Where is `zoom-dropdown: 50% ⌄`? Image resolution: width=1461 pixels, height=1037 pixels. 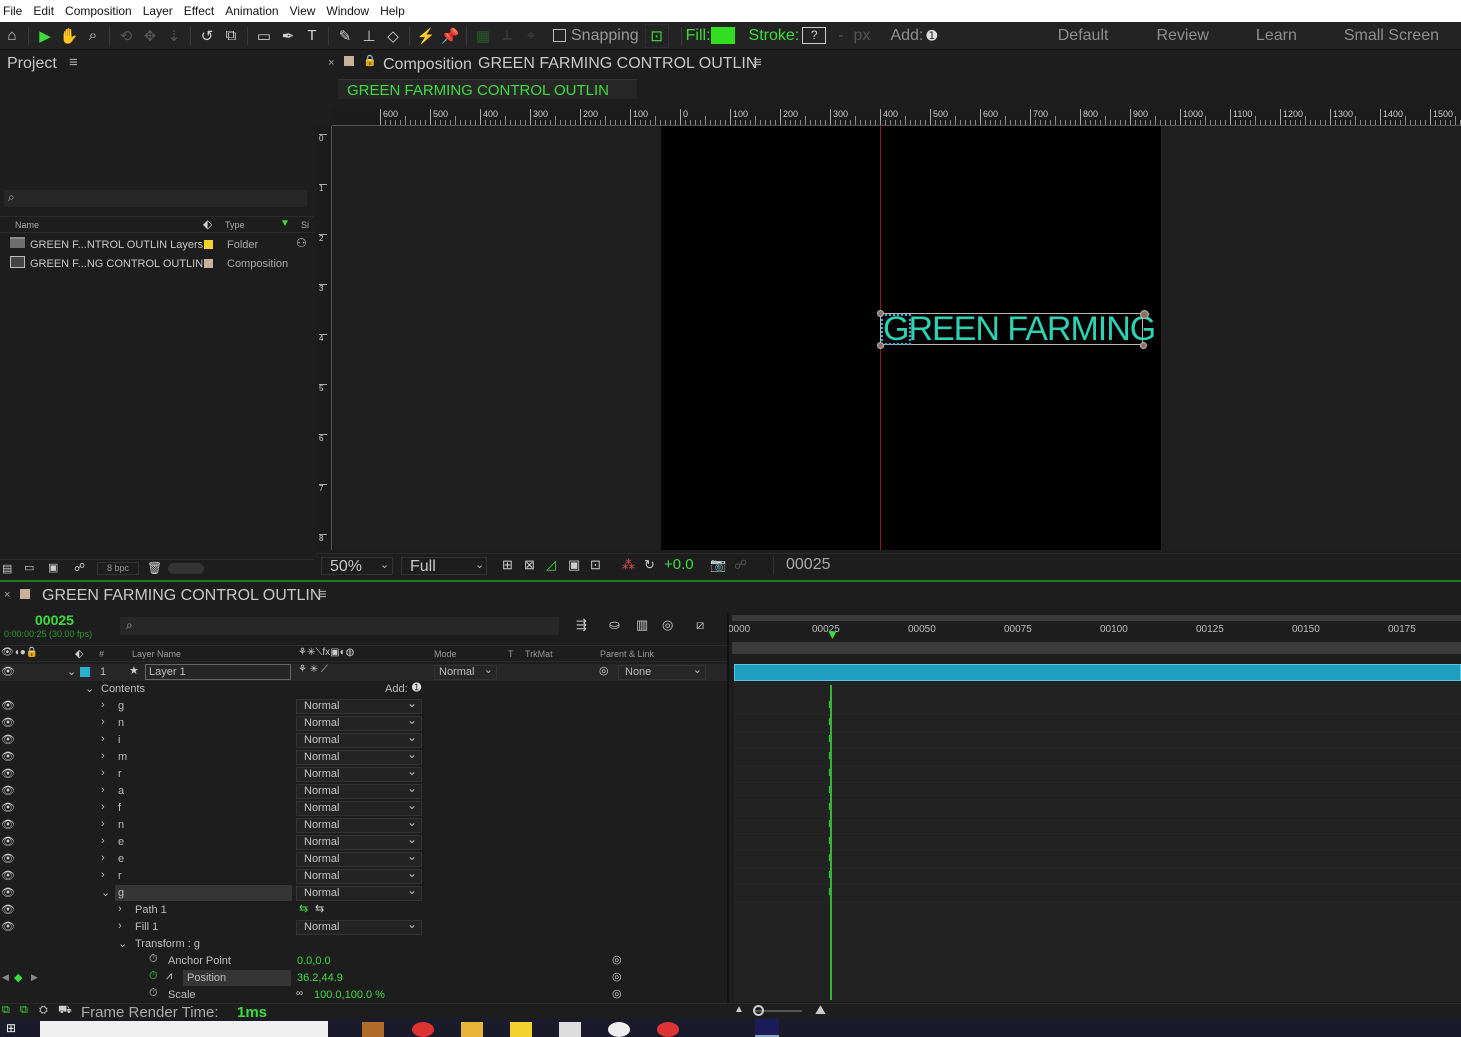
zoom-dropdown: 50% ⌄ is located at coordinates (357, 566).